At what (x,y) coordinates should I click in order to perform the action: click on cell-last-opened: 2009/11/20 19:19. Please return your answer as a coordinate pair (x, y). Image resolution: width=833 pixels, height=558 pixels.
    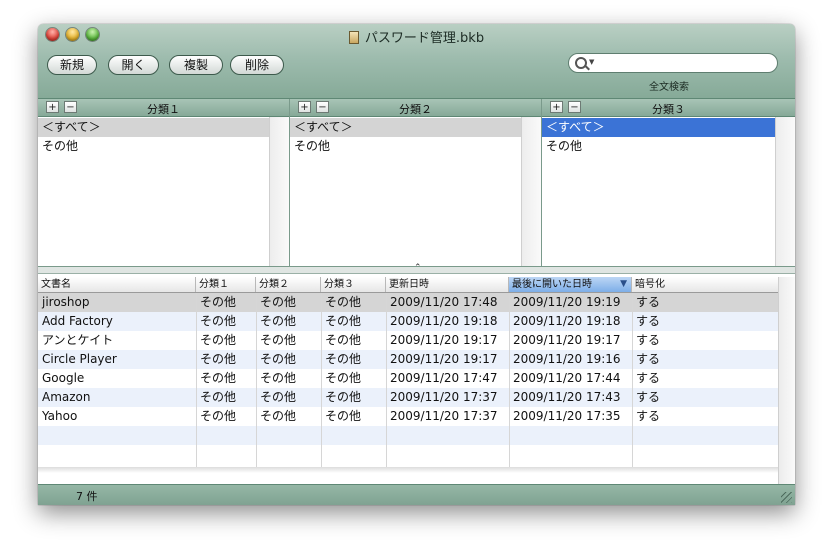
    Looking at the image, I should click on (567, 302).